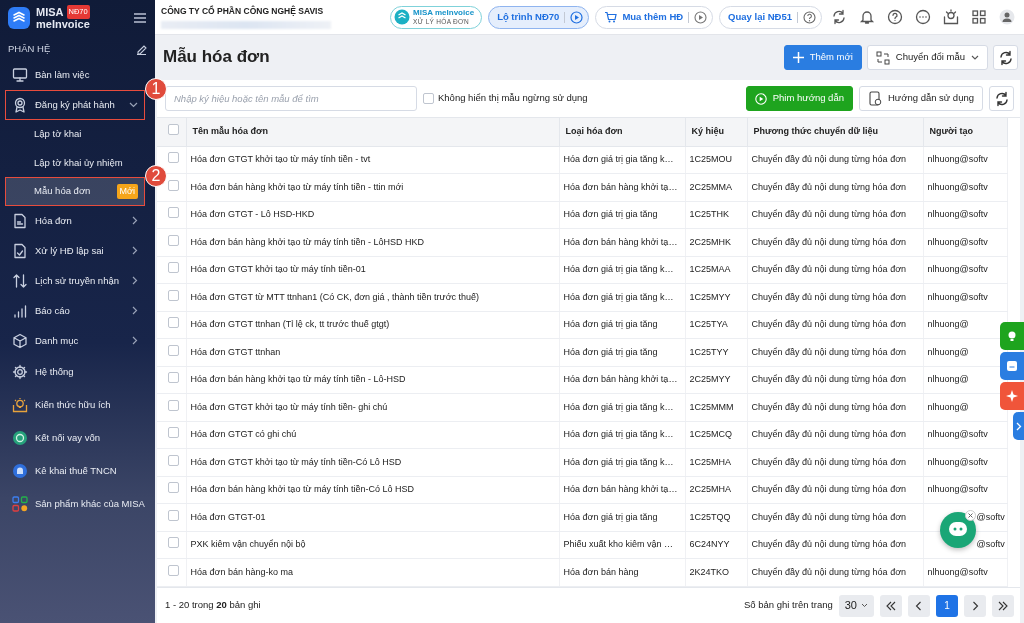 Image resolution: width=1024 pixels, height=623 pixels. I want to click on menu-item: Đăng ký phát hành, so click(75, 105).